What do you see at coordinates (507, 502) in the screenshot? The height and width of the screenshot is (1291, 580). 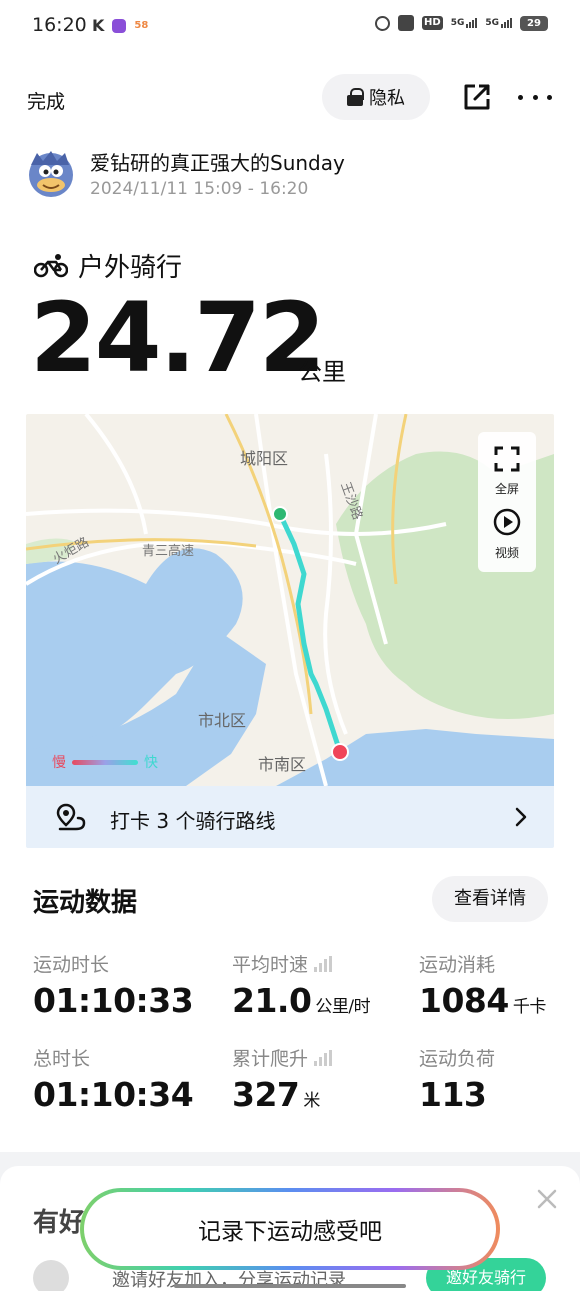 I see `map-controls: 全屏 视频` at bounding box center [507, 502].